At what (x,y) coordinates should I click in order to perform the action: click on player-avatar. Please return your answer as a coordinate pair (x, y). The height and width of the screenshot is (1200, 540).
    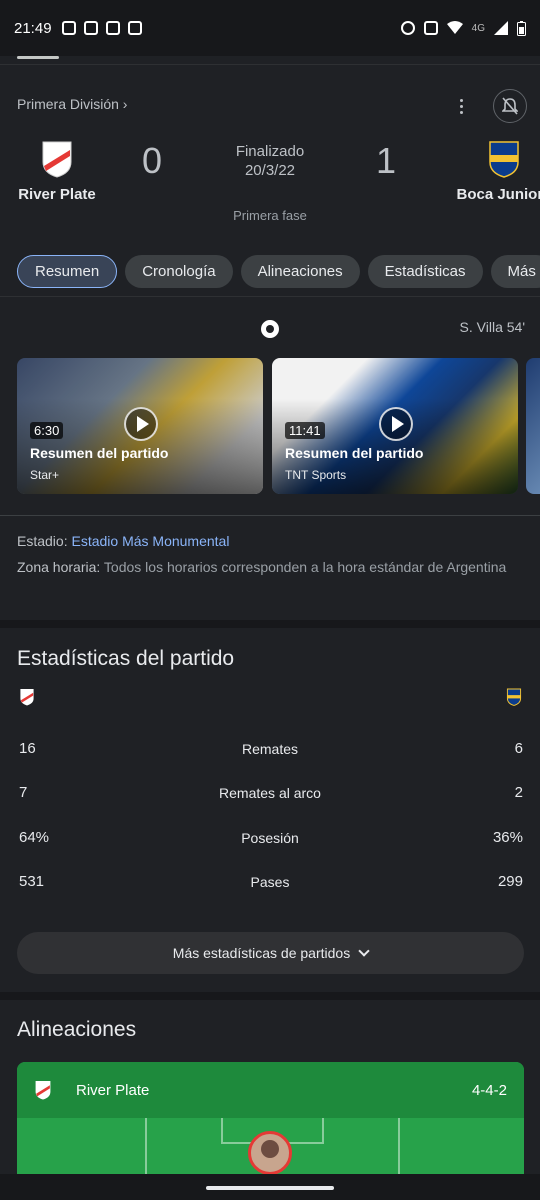
    Looking at the image, I should click on (270, 1153).